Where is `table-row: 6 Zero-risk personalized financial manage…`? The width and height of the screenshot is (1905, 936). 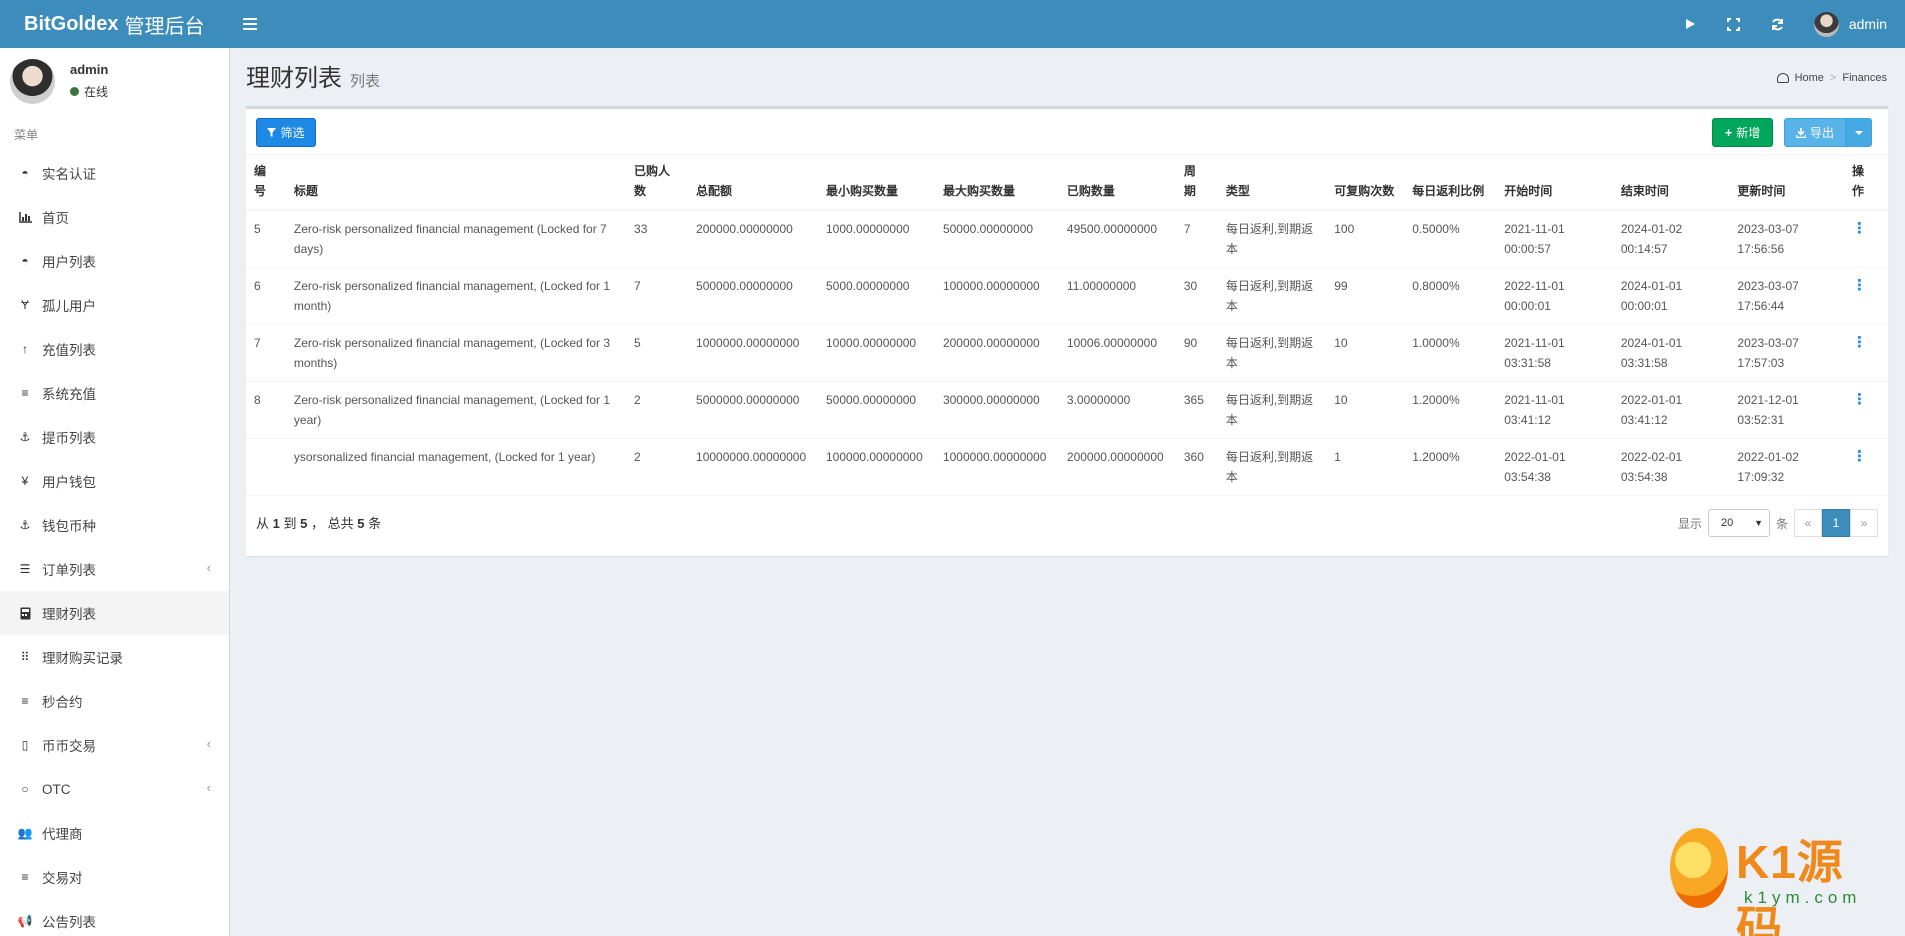 table-row: 6 Zero-risk personalized financial manage… is located at coordinates (1067, 296).